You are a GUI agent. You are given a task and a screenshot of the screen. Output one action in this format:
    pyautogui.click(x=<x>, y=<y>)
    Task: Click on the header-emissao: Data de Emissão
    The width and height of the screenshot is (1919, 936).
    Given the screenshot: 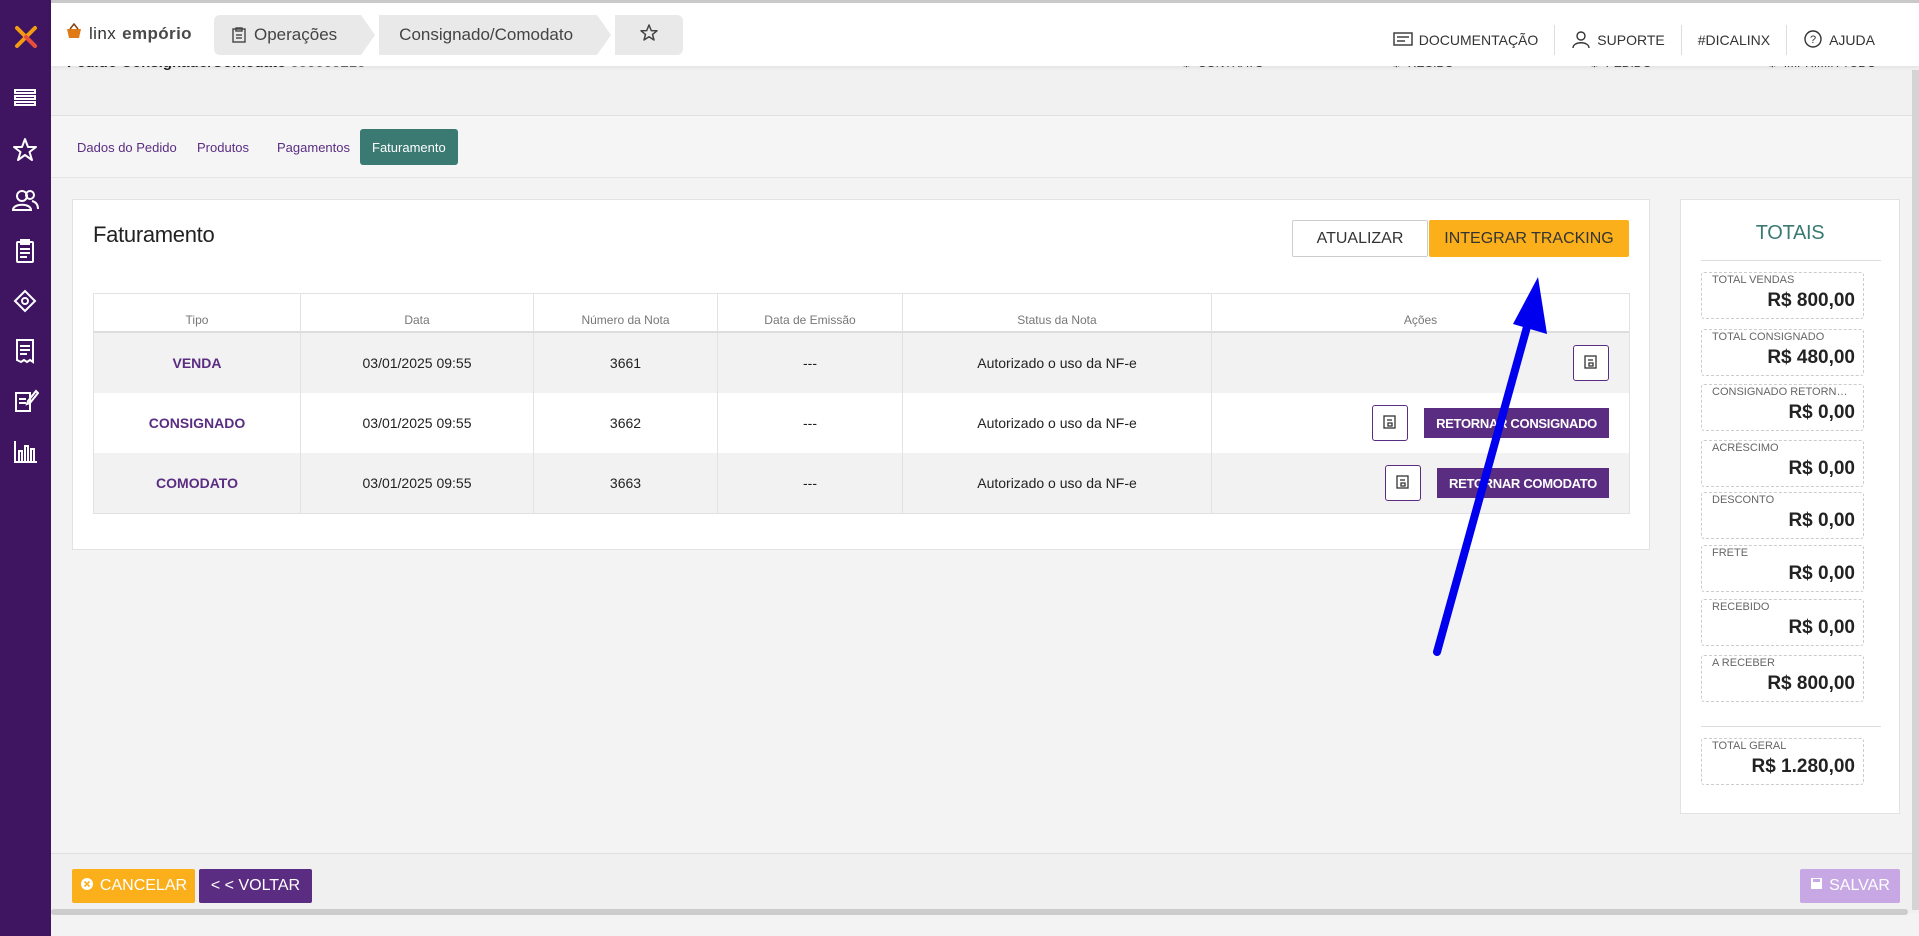 What is the action you would take?
    pyautogui.click(x=810, y=312)
    